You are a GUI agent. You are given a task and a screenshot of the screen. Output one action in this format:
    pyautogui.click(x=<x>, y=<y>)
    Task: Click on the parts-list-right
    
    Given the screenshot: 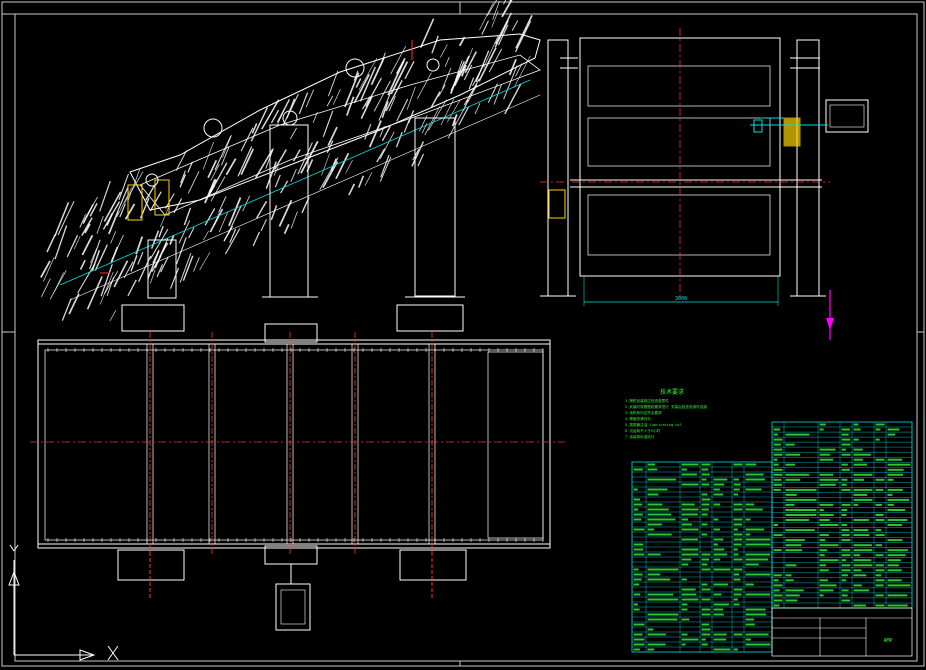 What is the action you would take?
    pyautogui.click(x=842, y=515)
    